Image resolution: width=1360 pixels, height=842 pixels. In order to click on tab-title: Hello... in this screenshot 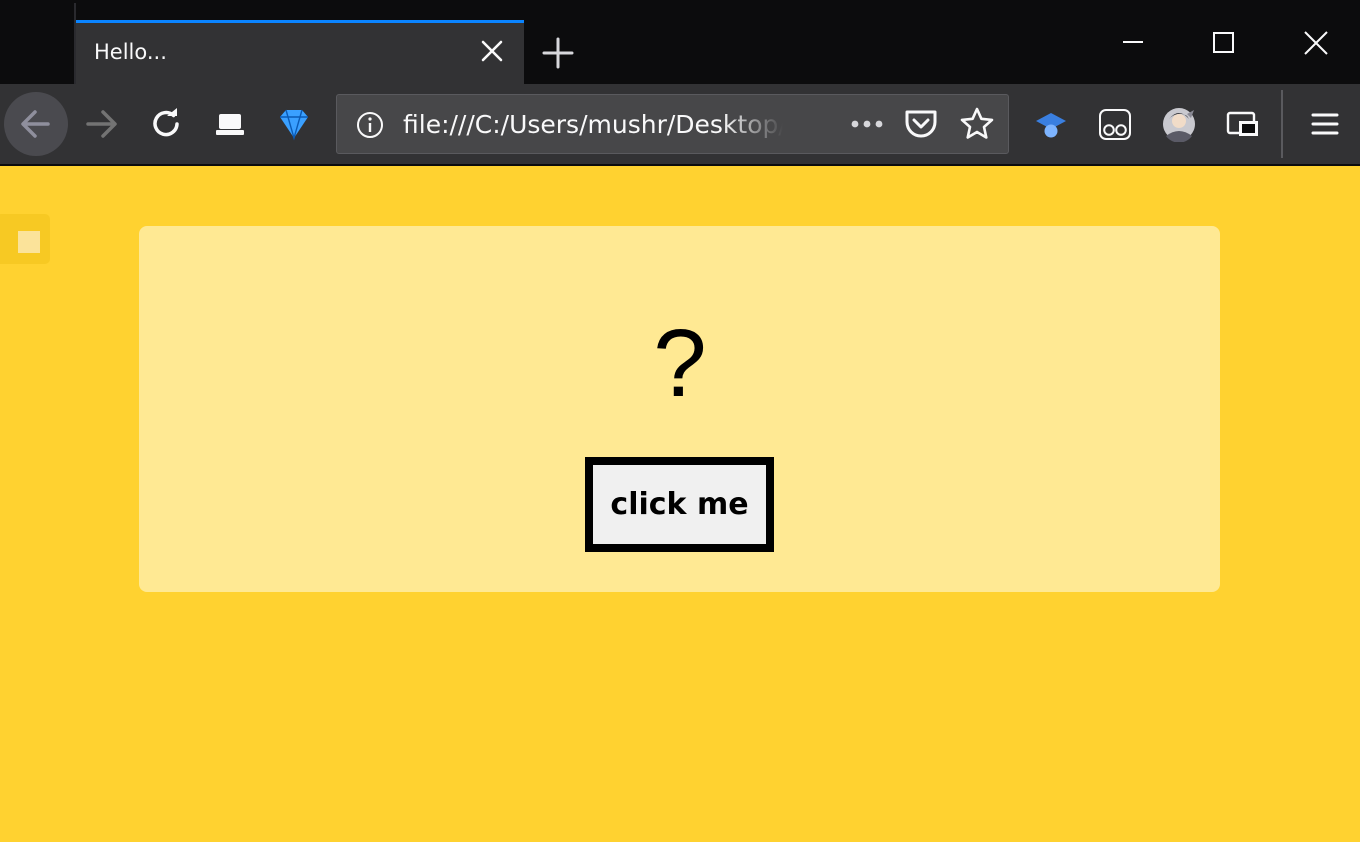, I will do `click(130, 52)`.